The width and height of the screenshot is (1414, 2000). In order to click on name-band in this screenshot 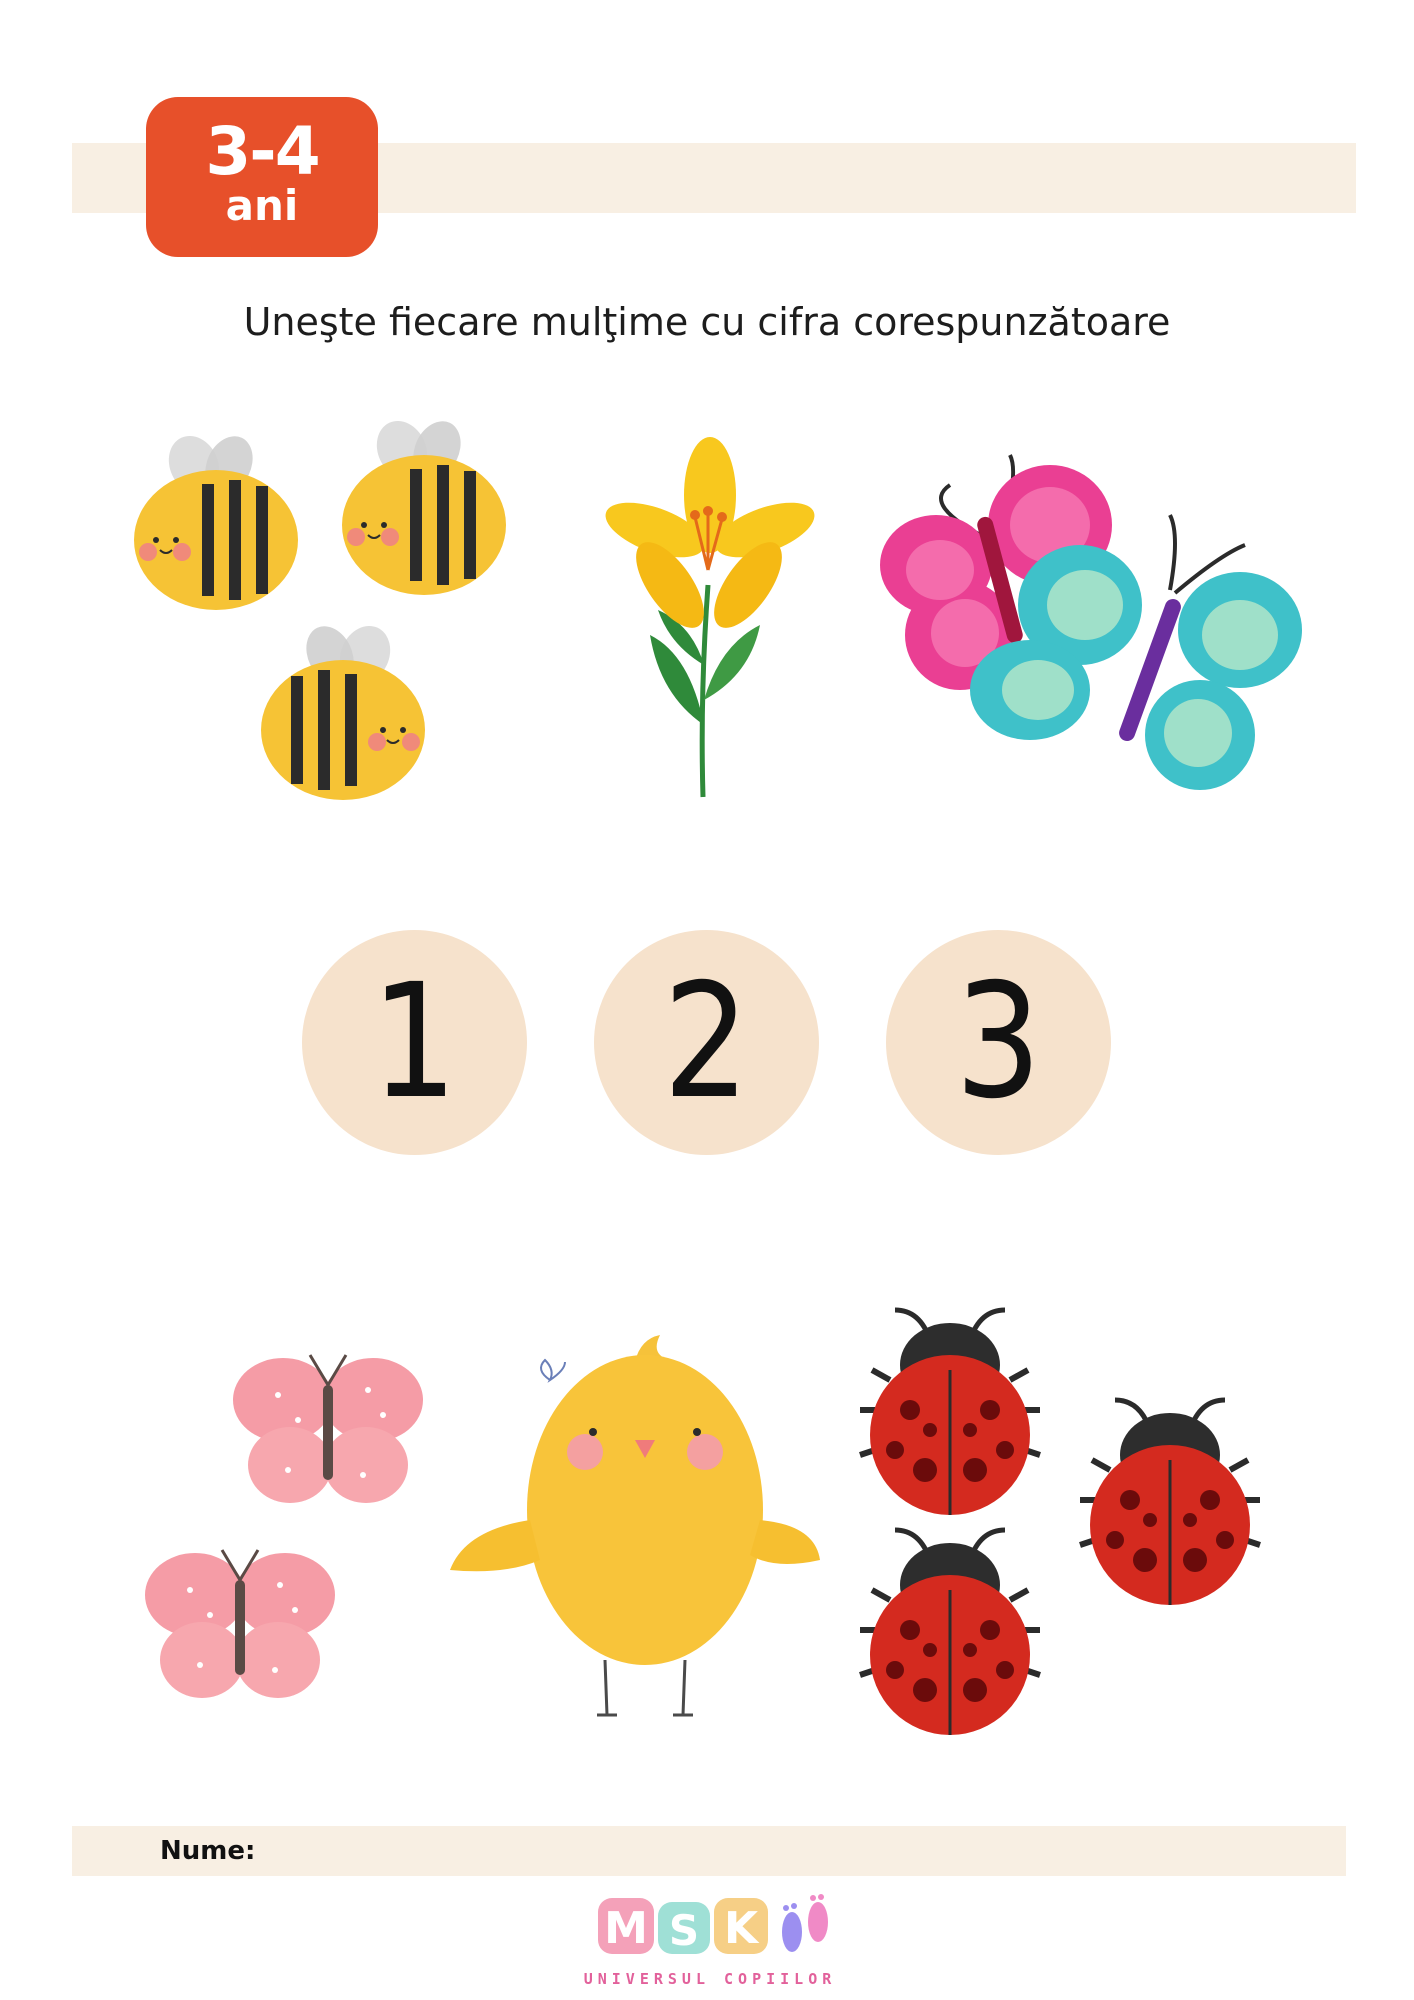, I will do `click(709, 1851)`.